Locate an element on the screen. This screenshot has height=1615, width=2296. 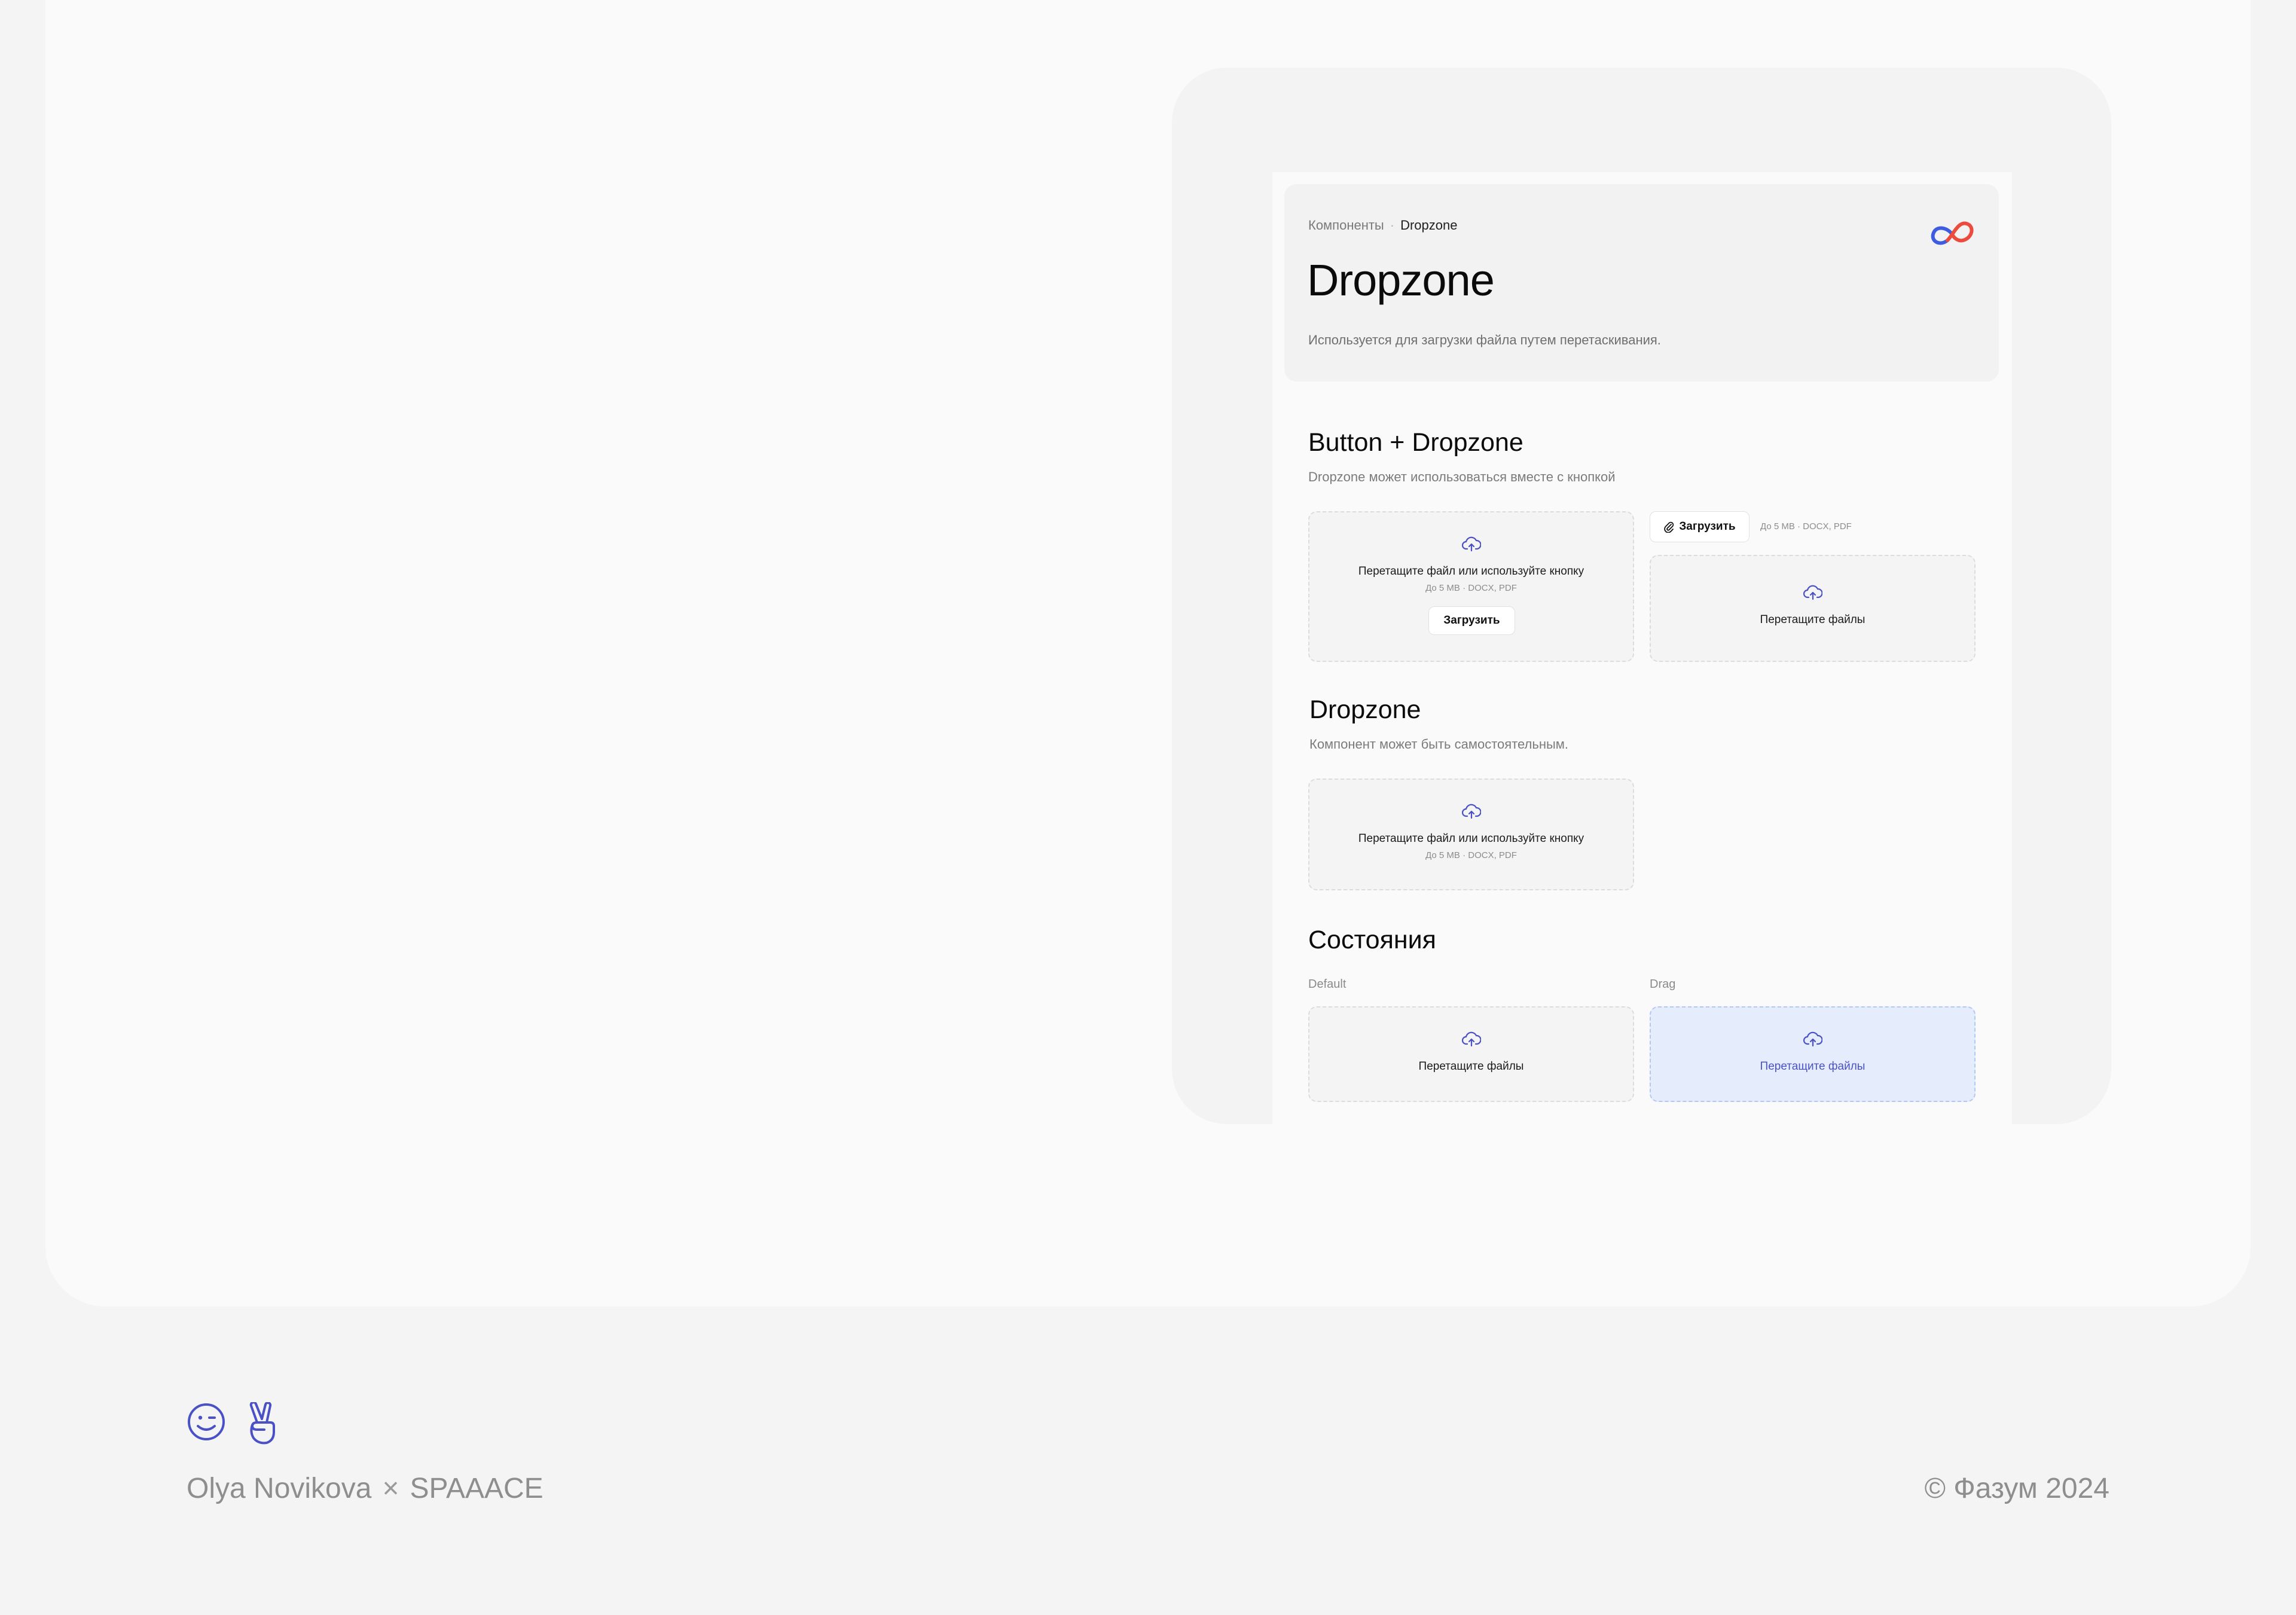
footer-credit: Olya Novikova × SPAAACE is located at coordinates (365, 1488).